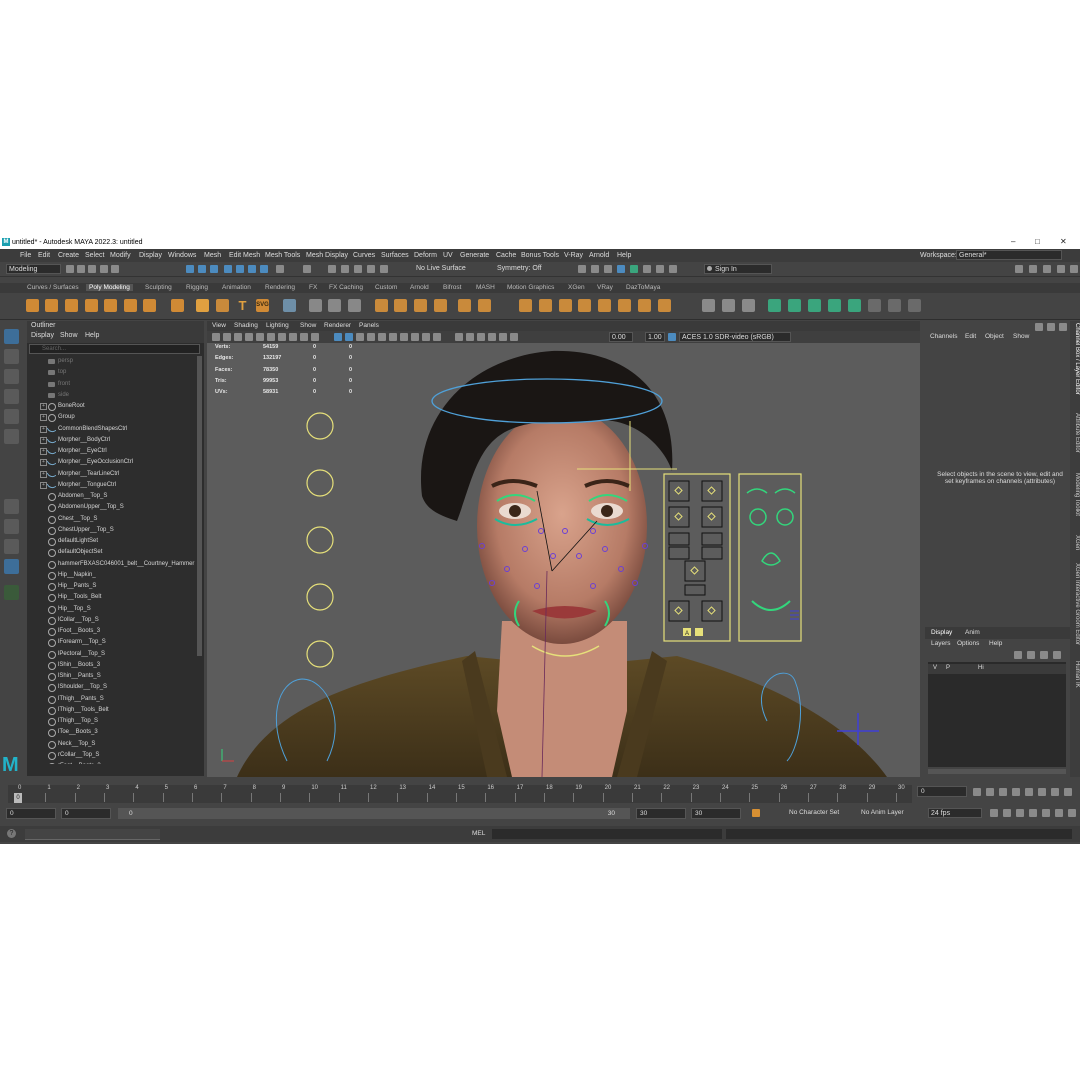  I want to click on outliner-item: Hip__Tools_Belt, so click(111, 597).